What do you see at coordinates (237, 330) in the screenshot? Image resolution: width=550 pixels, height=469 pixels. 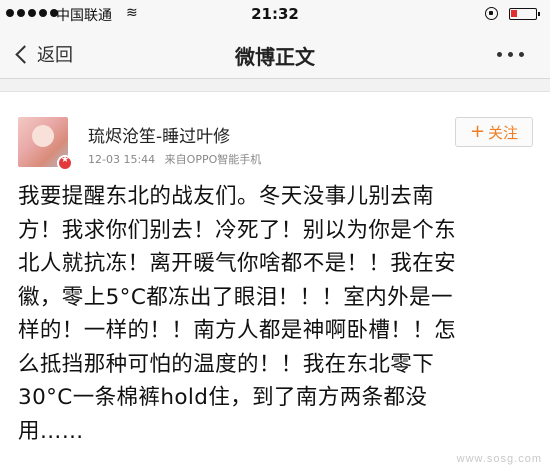 I see `post-text-line: 样的！一样的！！南方人都是神啊卧槽！！怎` at bounding box center [237, 330].